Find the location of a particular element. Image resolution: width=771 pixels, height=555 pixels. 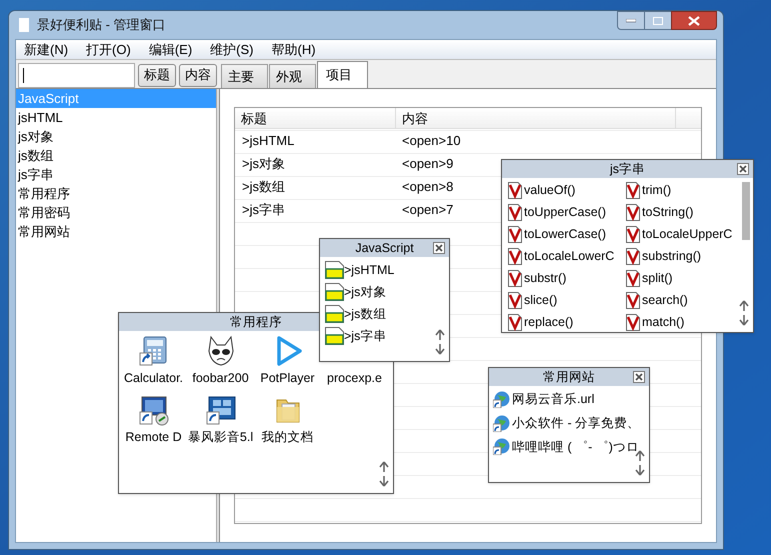

method-item: substr() is located at coordinates (537, 278).